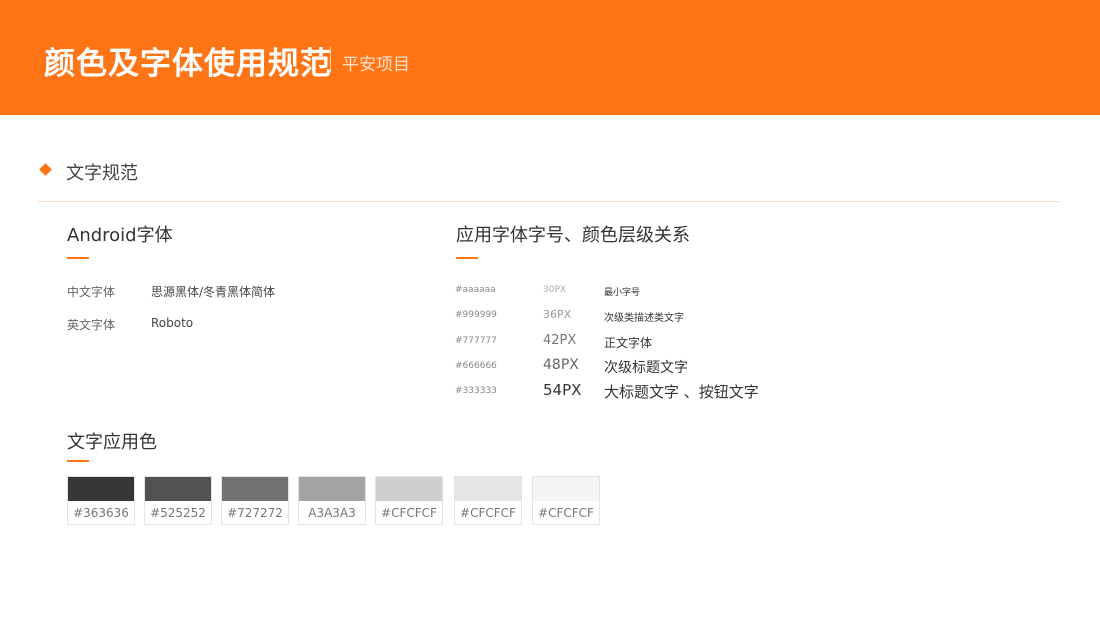  What do you see at coordinates (172, 323) in the screenshot?
I see `font-row-value: Roboto` at bounding box center [172, 323].